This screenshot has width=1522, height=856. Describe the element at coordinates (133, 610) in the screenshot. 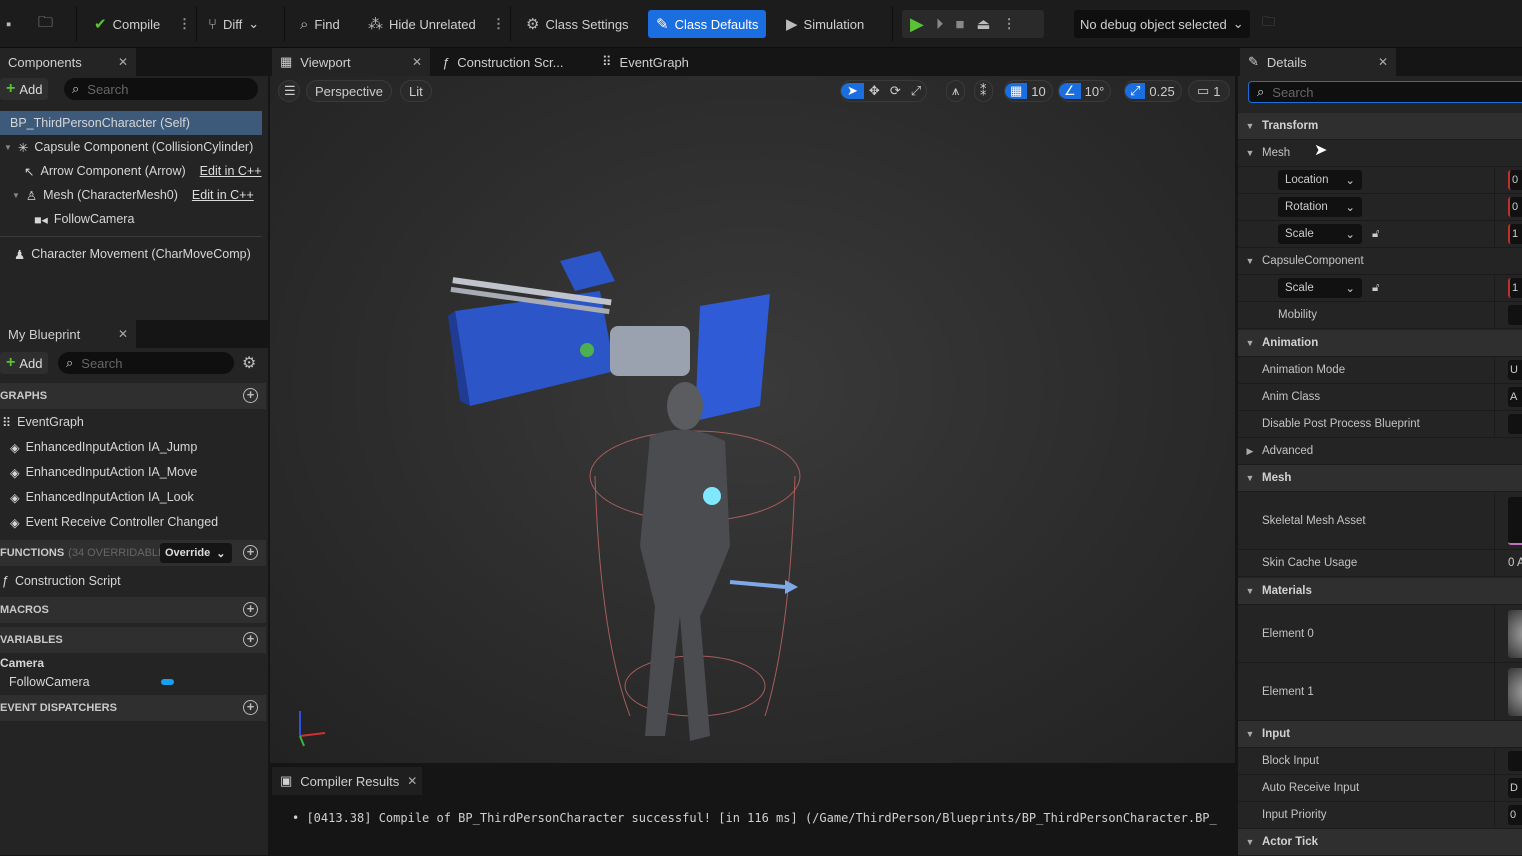

I see `macros-section: MACROS +` at that location.